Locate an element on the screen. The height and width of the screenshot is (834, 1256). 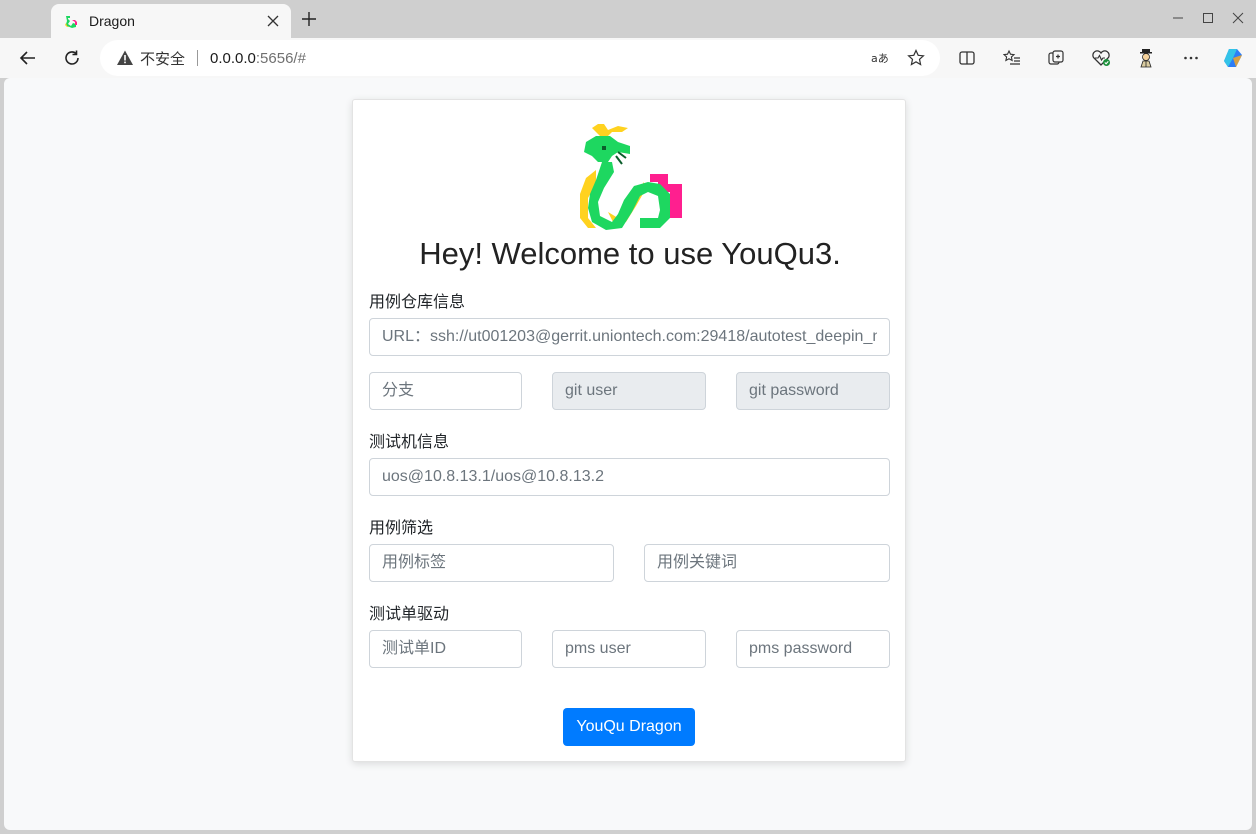
read-aloud-icon: aあ is located at coordinates (880, 58).